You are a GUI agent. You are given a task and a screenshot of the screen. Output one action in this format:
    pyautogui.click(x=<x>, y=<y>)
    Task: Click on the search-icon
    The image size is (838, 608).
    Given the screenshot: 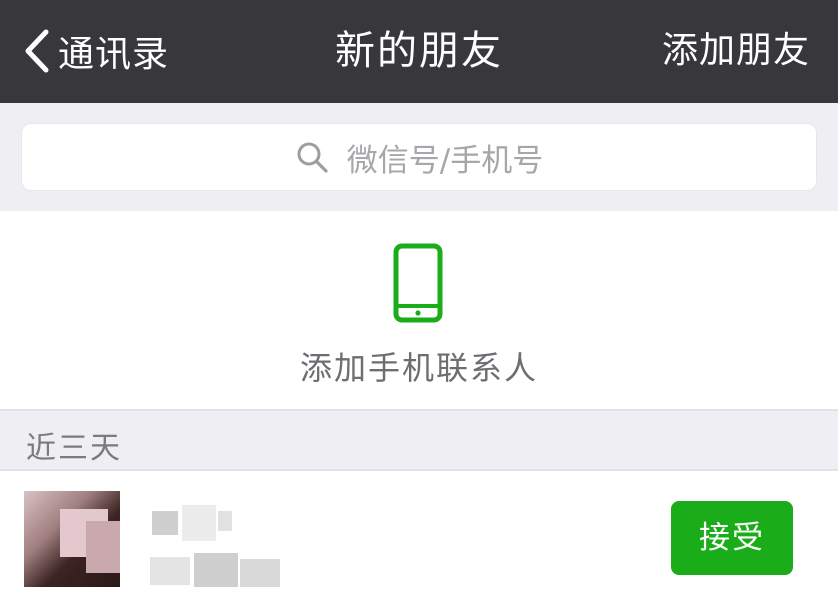 What is the action you would take?
    pyautogui.click(x=312, y=157)
    